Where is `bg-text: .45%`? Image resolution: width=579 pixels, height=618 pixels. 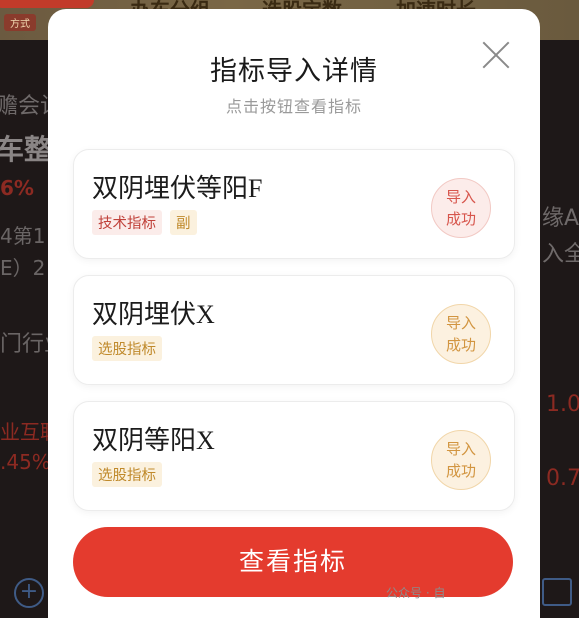
bg-text: .45% is located at coordinates (25, 462).